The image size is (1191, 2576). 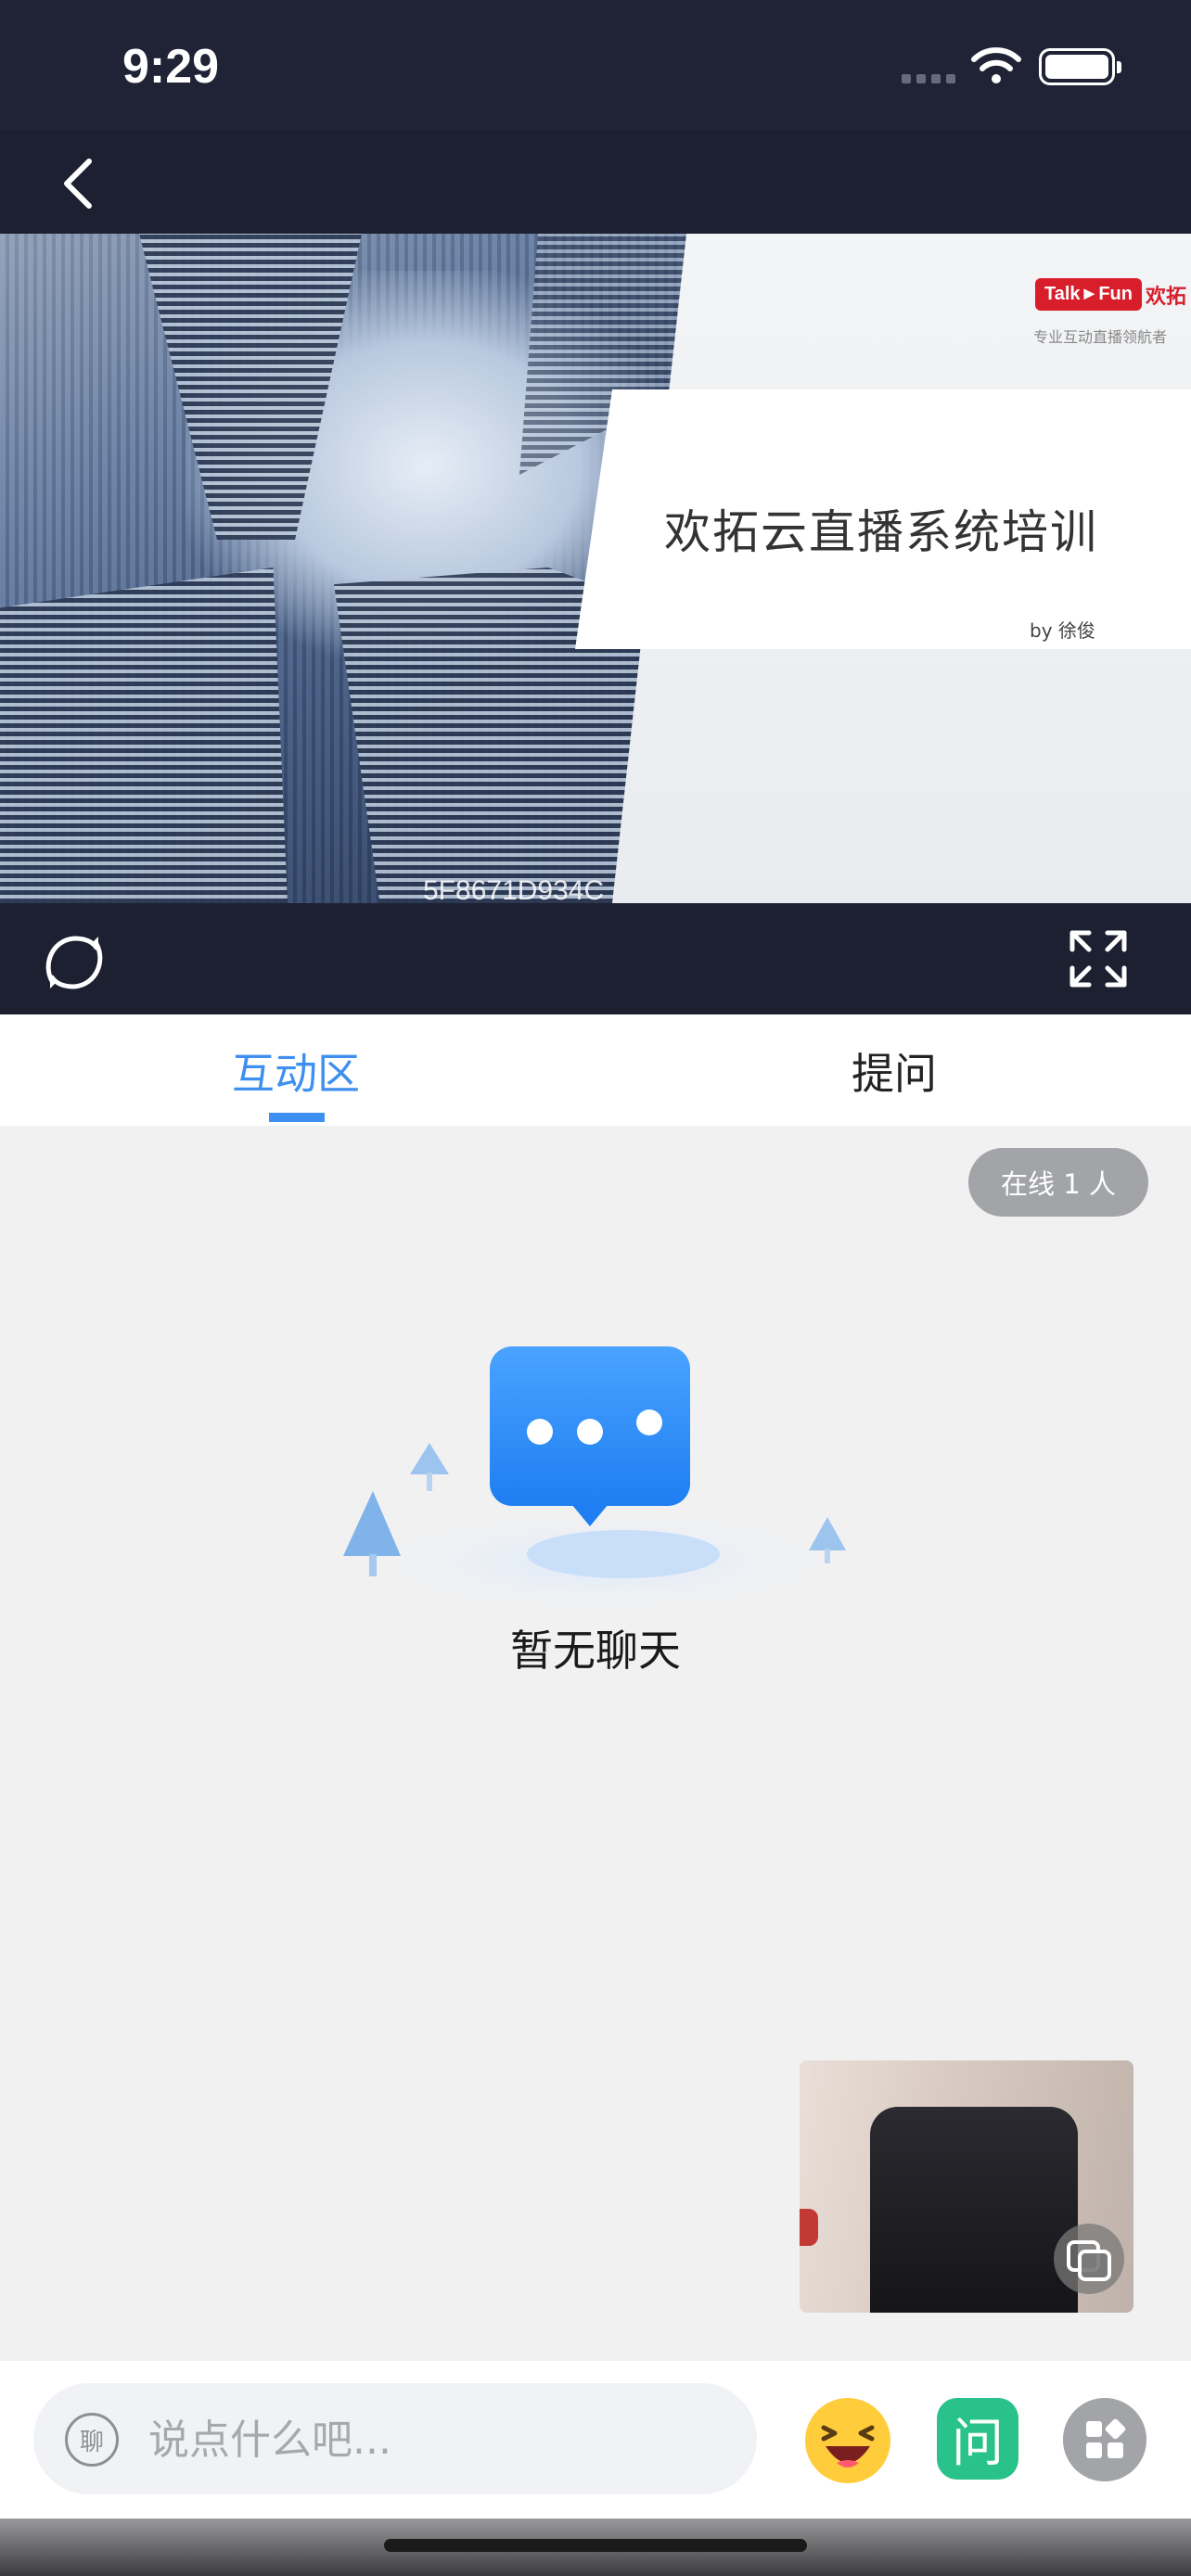 What do you see at coordinates (1062, 630) in the screenshot?
I see `slide-author: by 徐俊` at bounding box center [1062, 630].